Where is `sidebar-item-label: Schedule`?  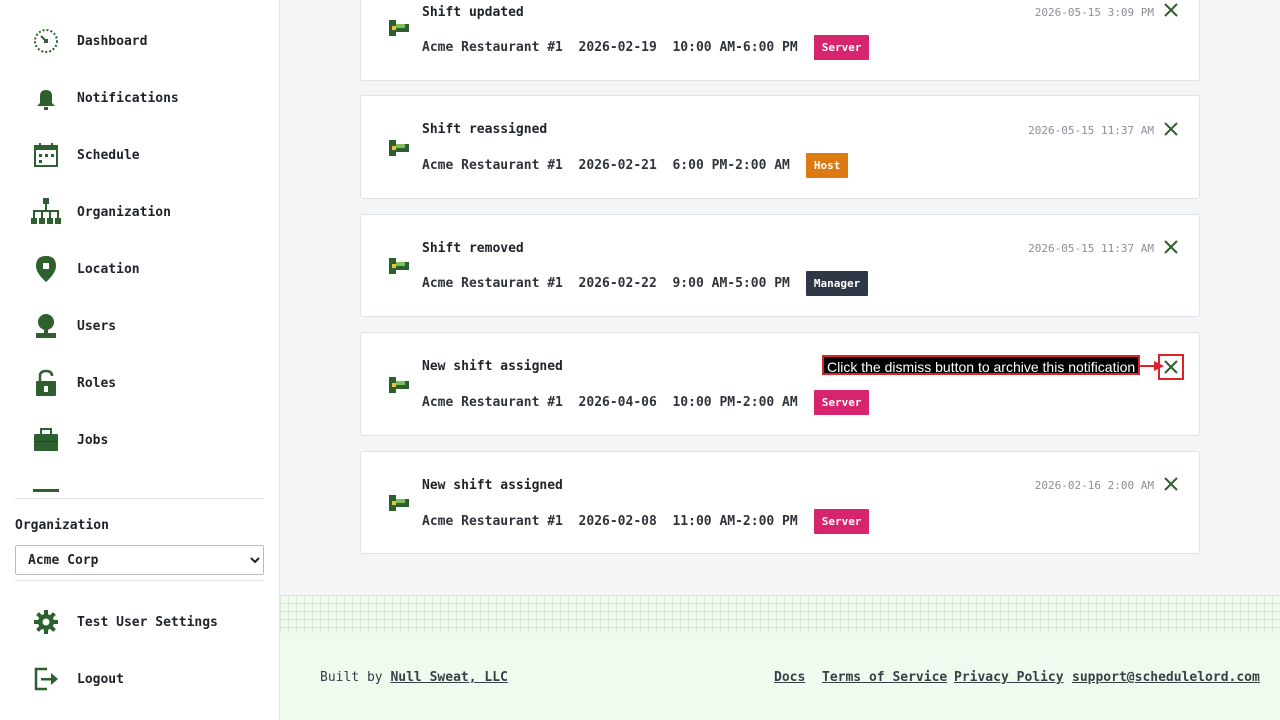 sidebar-item-label: Schedule is located at coordinates (108, 155).